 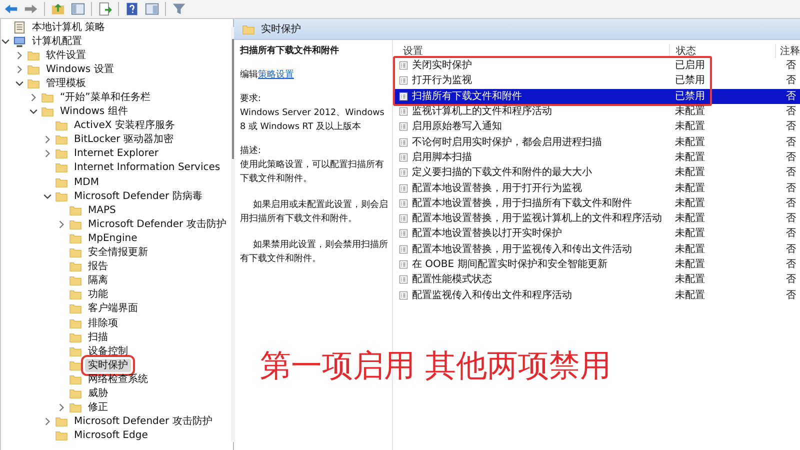 What do you see at coordinates (596, 218) in the screenshot?
I see `policy-row: 配置本地设置替换，用于监视计算机上的文件和程序活动 未配置 否` at bounding box center [596, 218].